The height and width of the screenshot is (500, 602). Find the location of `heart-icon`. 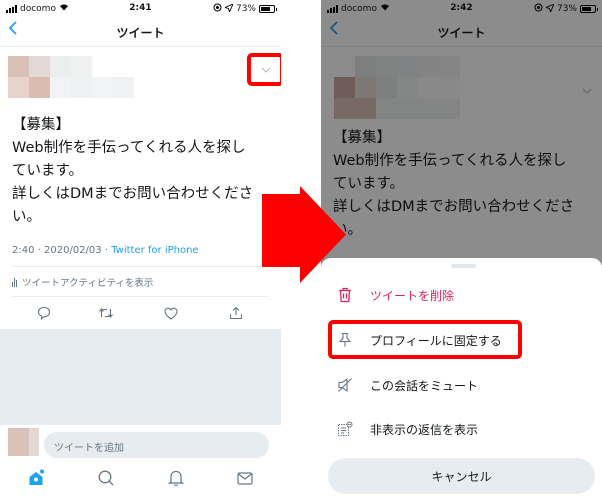

heart-icon is located at coordinates (171, 313).